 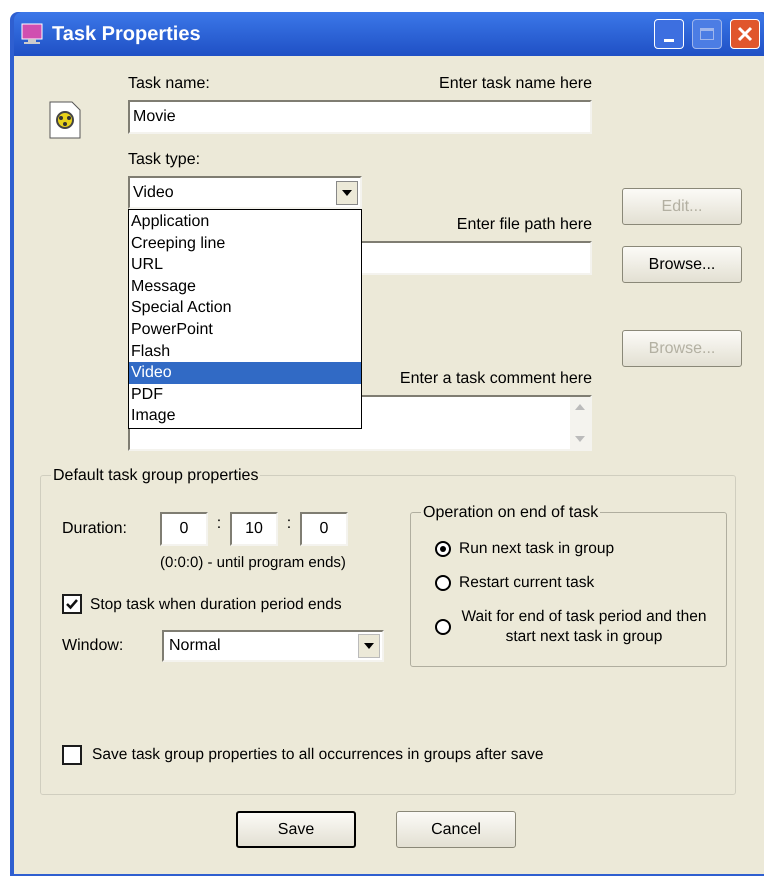 What do you see at coordinates (584, 627) in the screenshot?
I see `radio-label: Wait for end of task period and then start next task in group` at bounding box center [584, 627].